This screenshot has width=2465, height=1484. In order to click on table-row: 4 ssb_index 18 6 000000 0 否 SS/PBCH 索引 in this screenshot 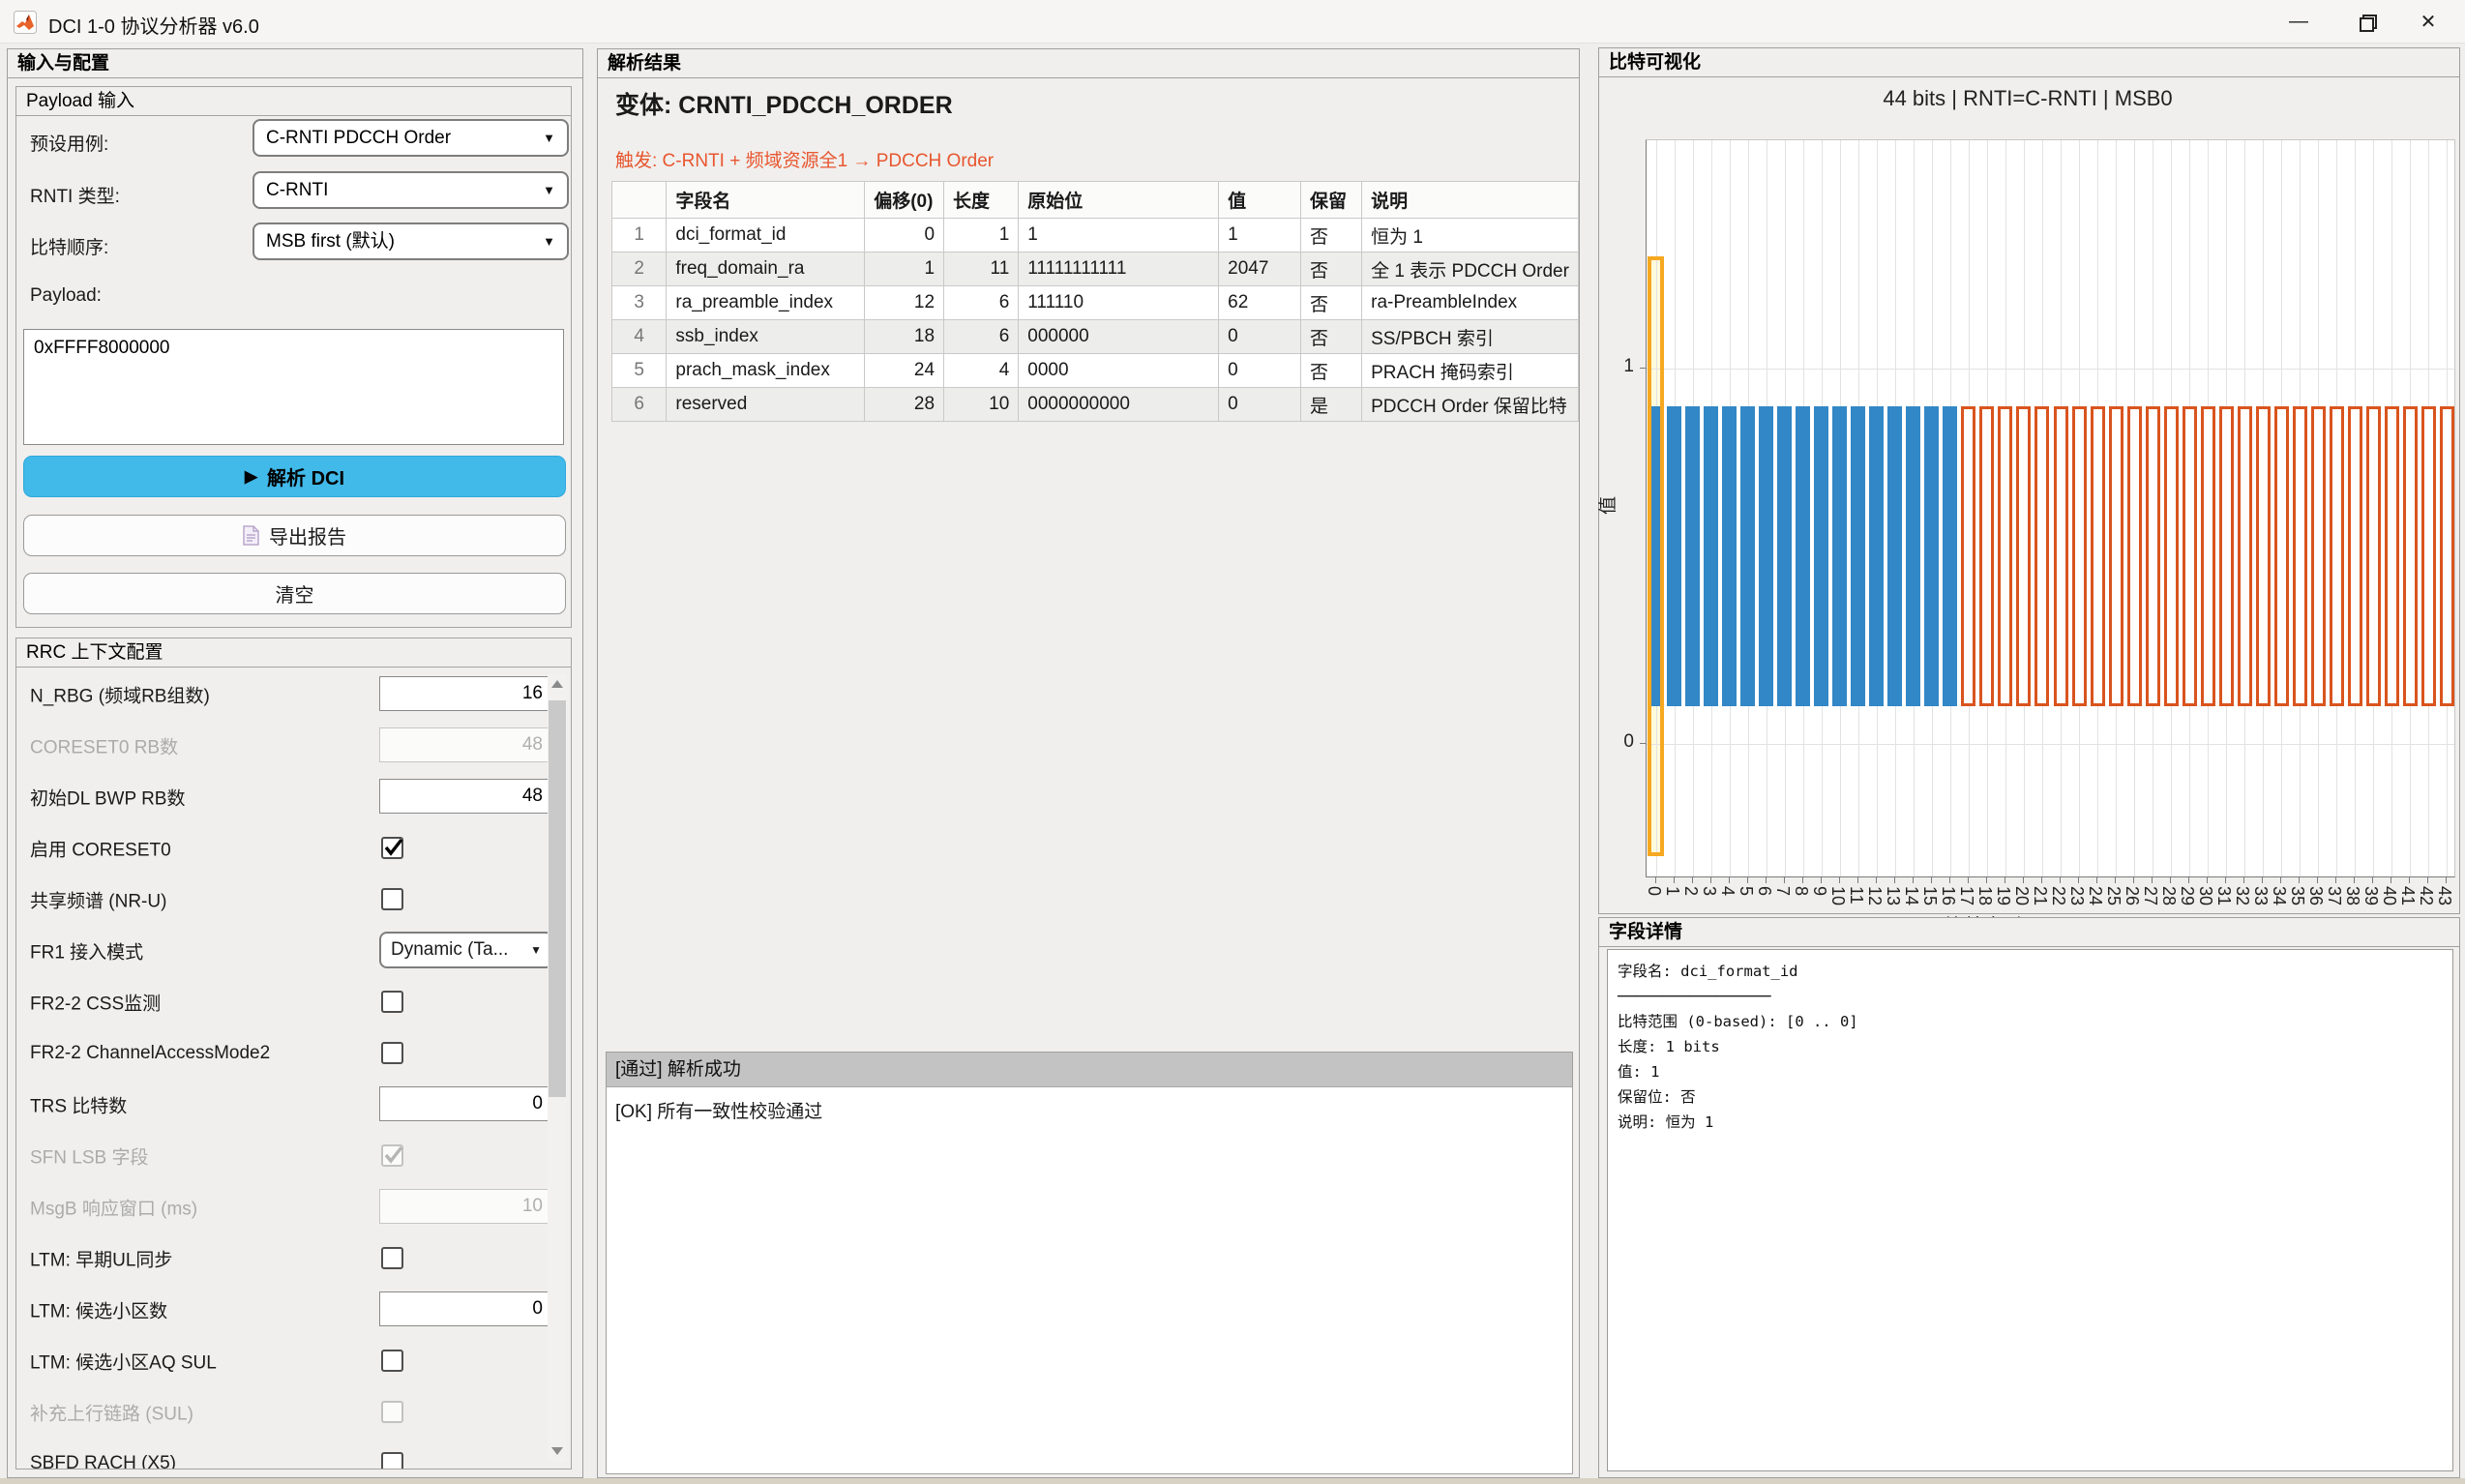, I will do `click(1094, 336)`.